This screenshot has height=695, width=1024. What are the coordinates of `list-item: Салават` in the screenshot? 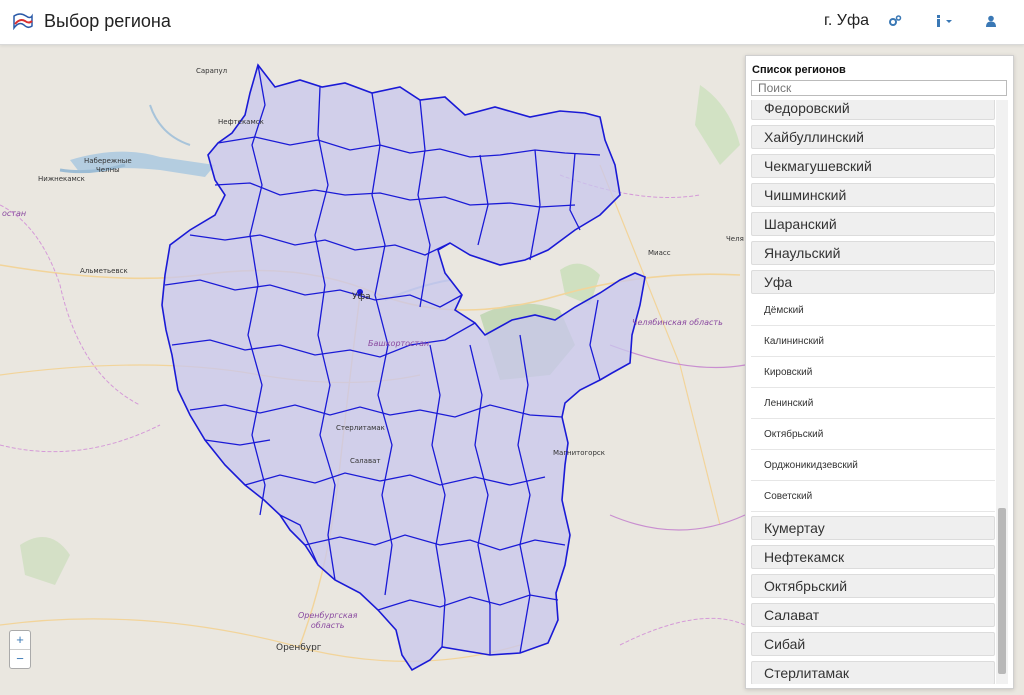 It's located at (873, 615).